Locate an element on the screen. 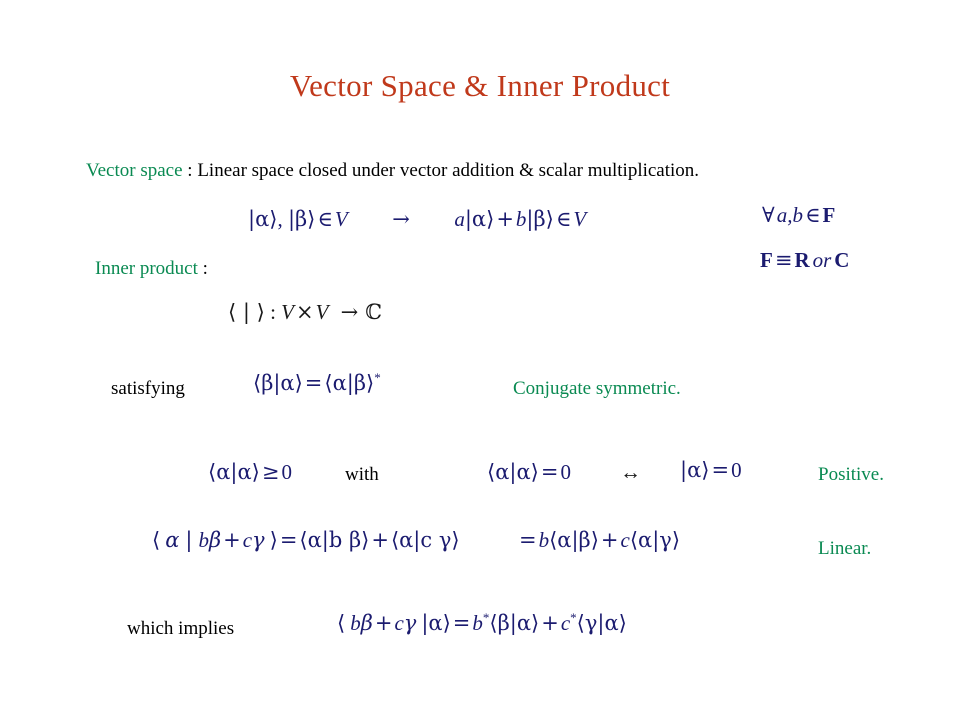 This screenshot has height=720, width=960. domain-V2: V is located at coordinates (322, 312).